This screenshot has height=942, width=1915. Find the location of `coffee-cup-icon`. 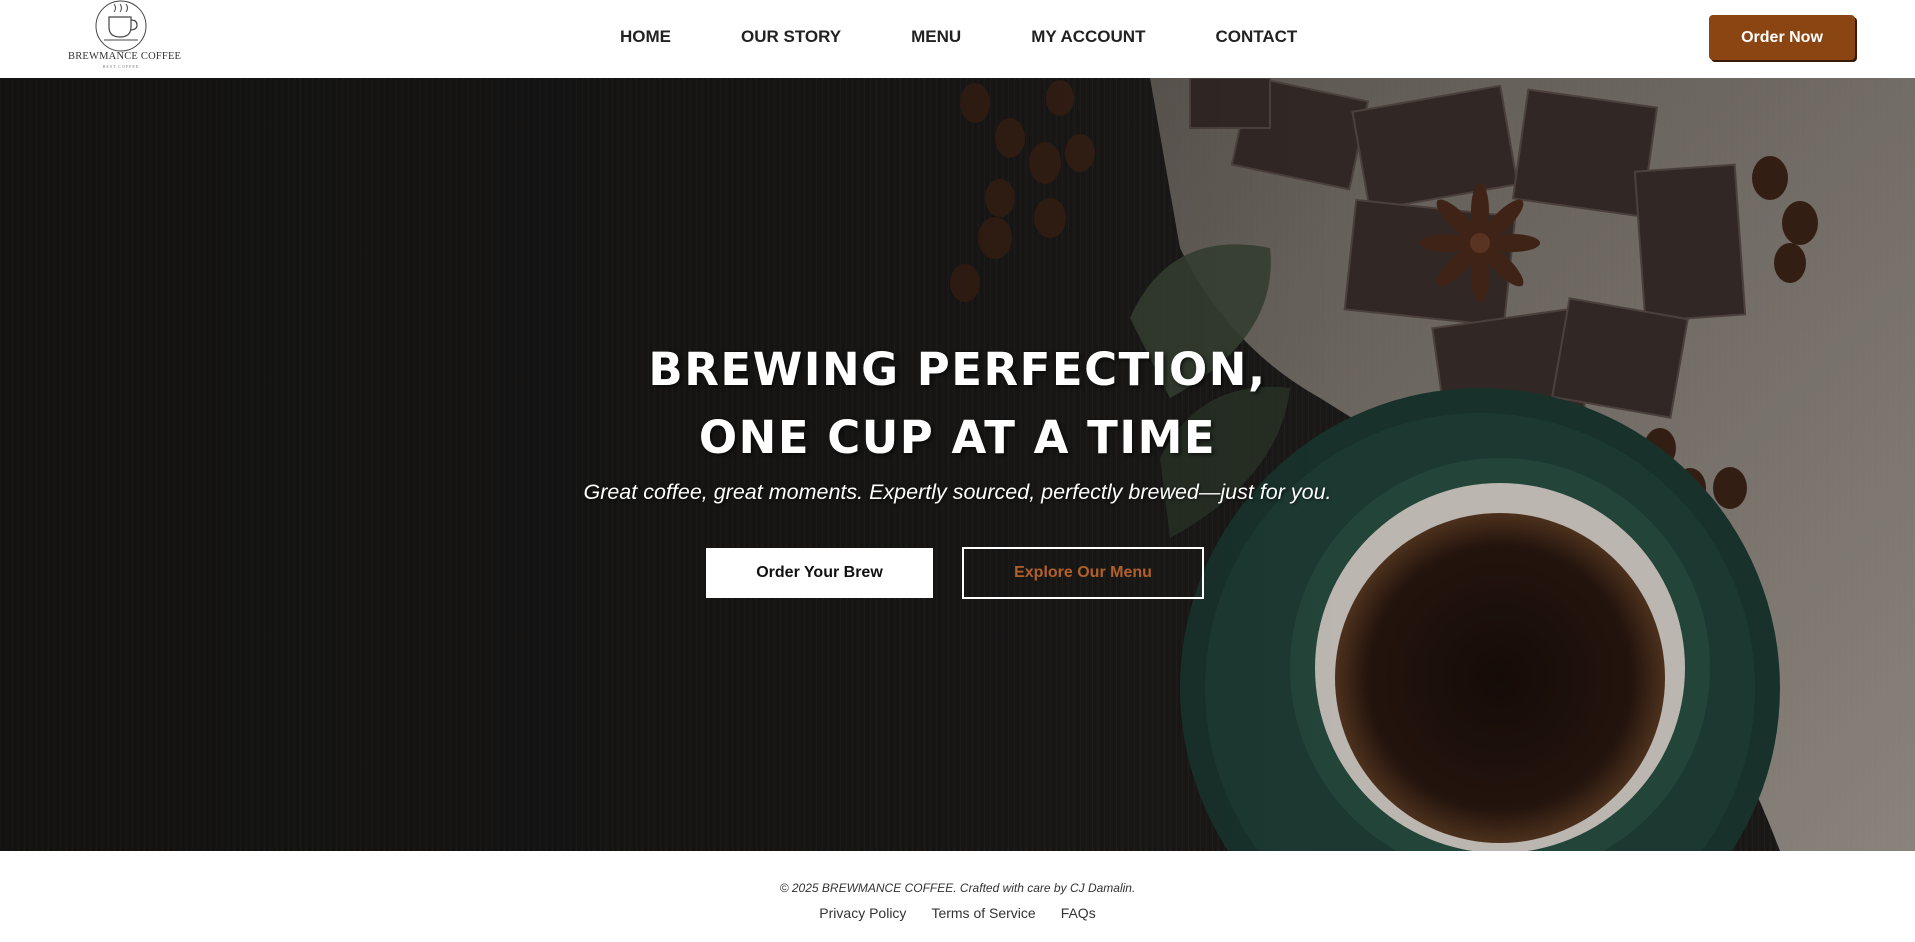

coffee-cup-icon is located at coordinates (121, 26).